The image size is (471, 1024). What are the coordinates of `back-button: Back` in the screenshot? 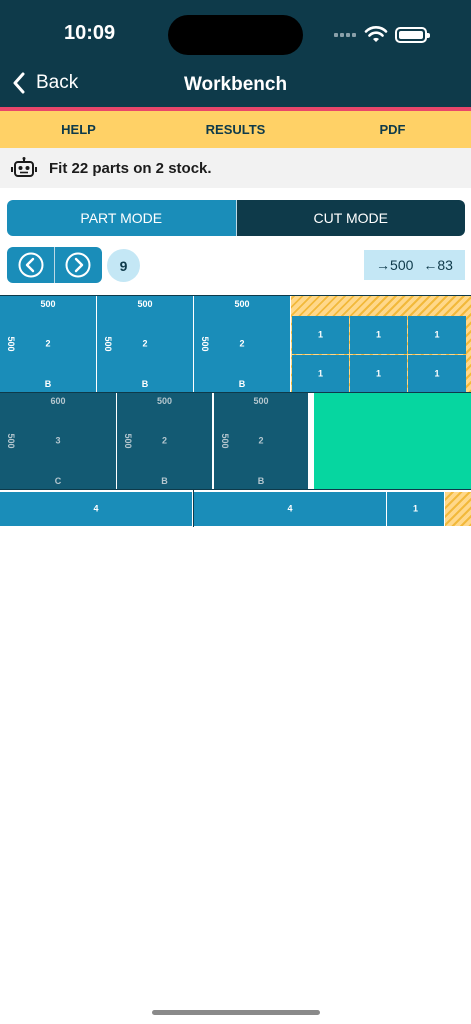 It's located at (45, 83).